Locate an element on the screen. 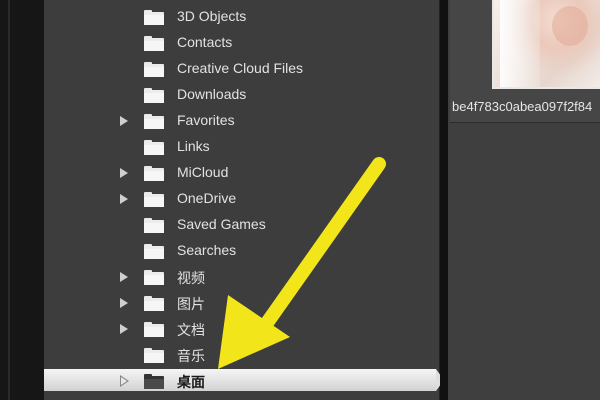 The image size is (600, 400). folder-tree-item: MiCloud is located at coordinates (241, 173).